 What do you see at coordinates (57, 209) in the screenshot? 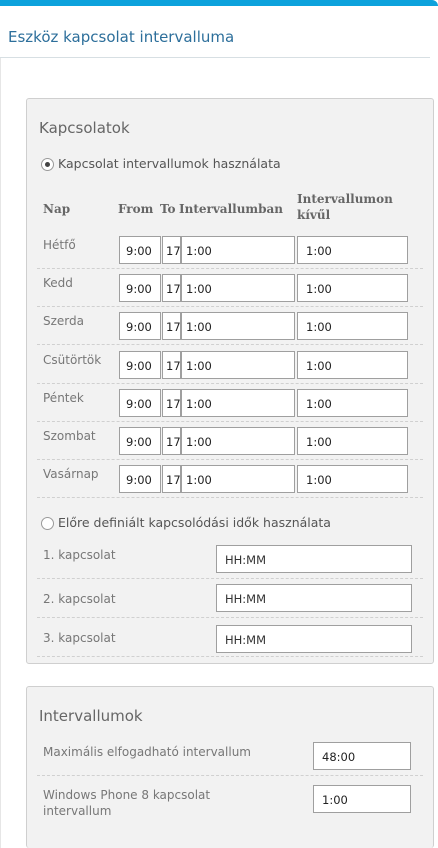
I see `col-header-day: Nap` at bounding box center [57, 209].